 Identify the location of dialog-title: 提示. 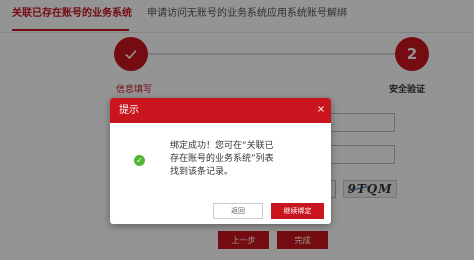
(129, 110).